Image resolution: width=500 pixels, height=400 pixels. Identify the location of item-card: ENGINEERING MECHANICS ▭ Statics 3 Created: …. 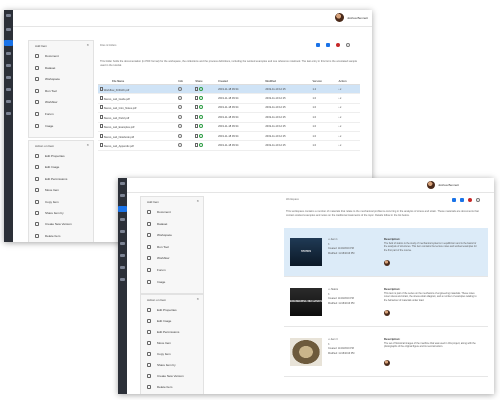
(386, 302).